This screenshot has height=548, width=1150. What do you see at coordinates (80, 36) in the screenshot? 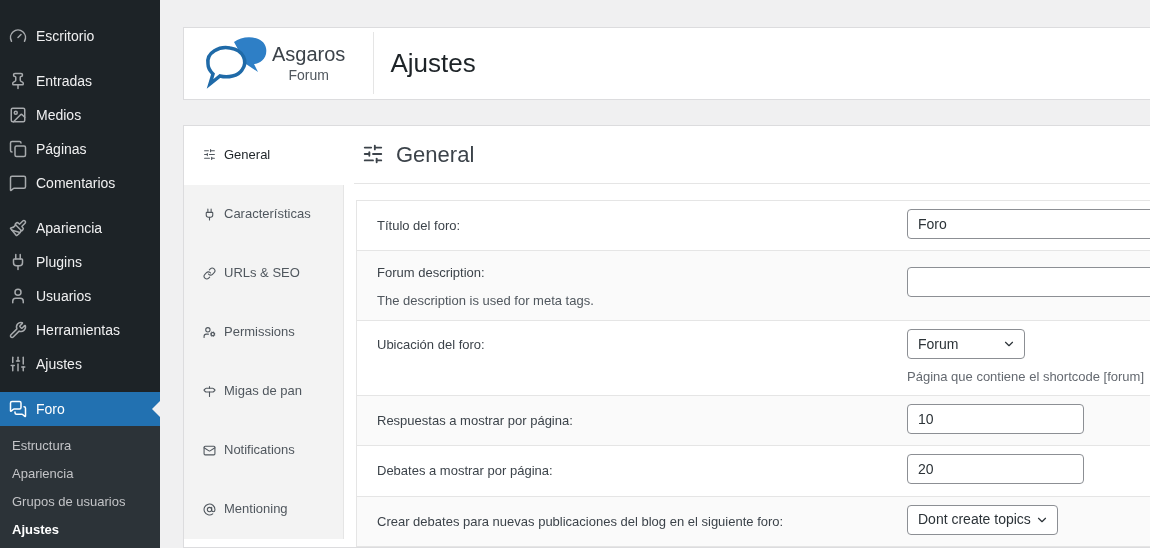
I see `menu-item: Escritorio` at bounding box center [80, 36].